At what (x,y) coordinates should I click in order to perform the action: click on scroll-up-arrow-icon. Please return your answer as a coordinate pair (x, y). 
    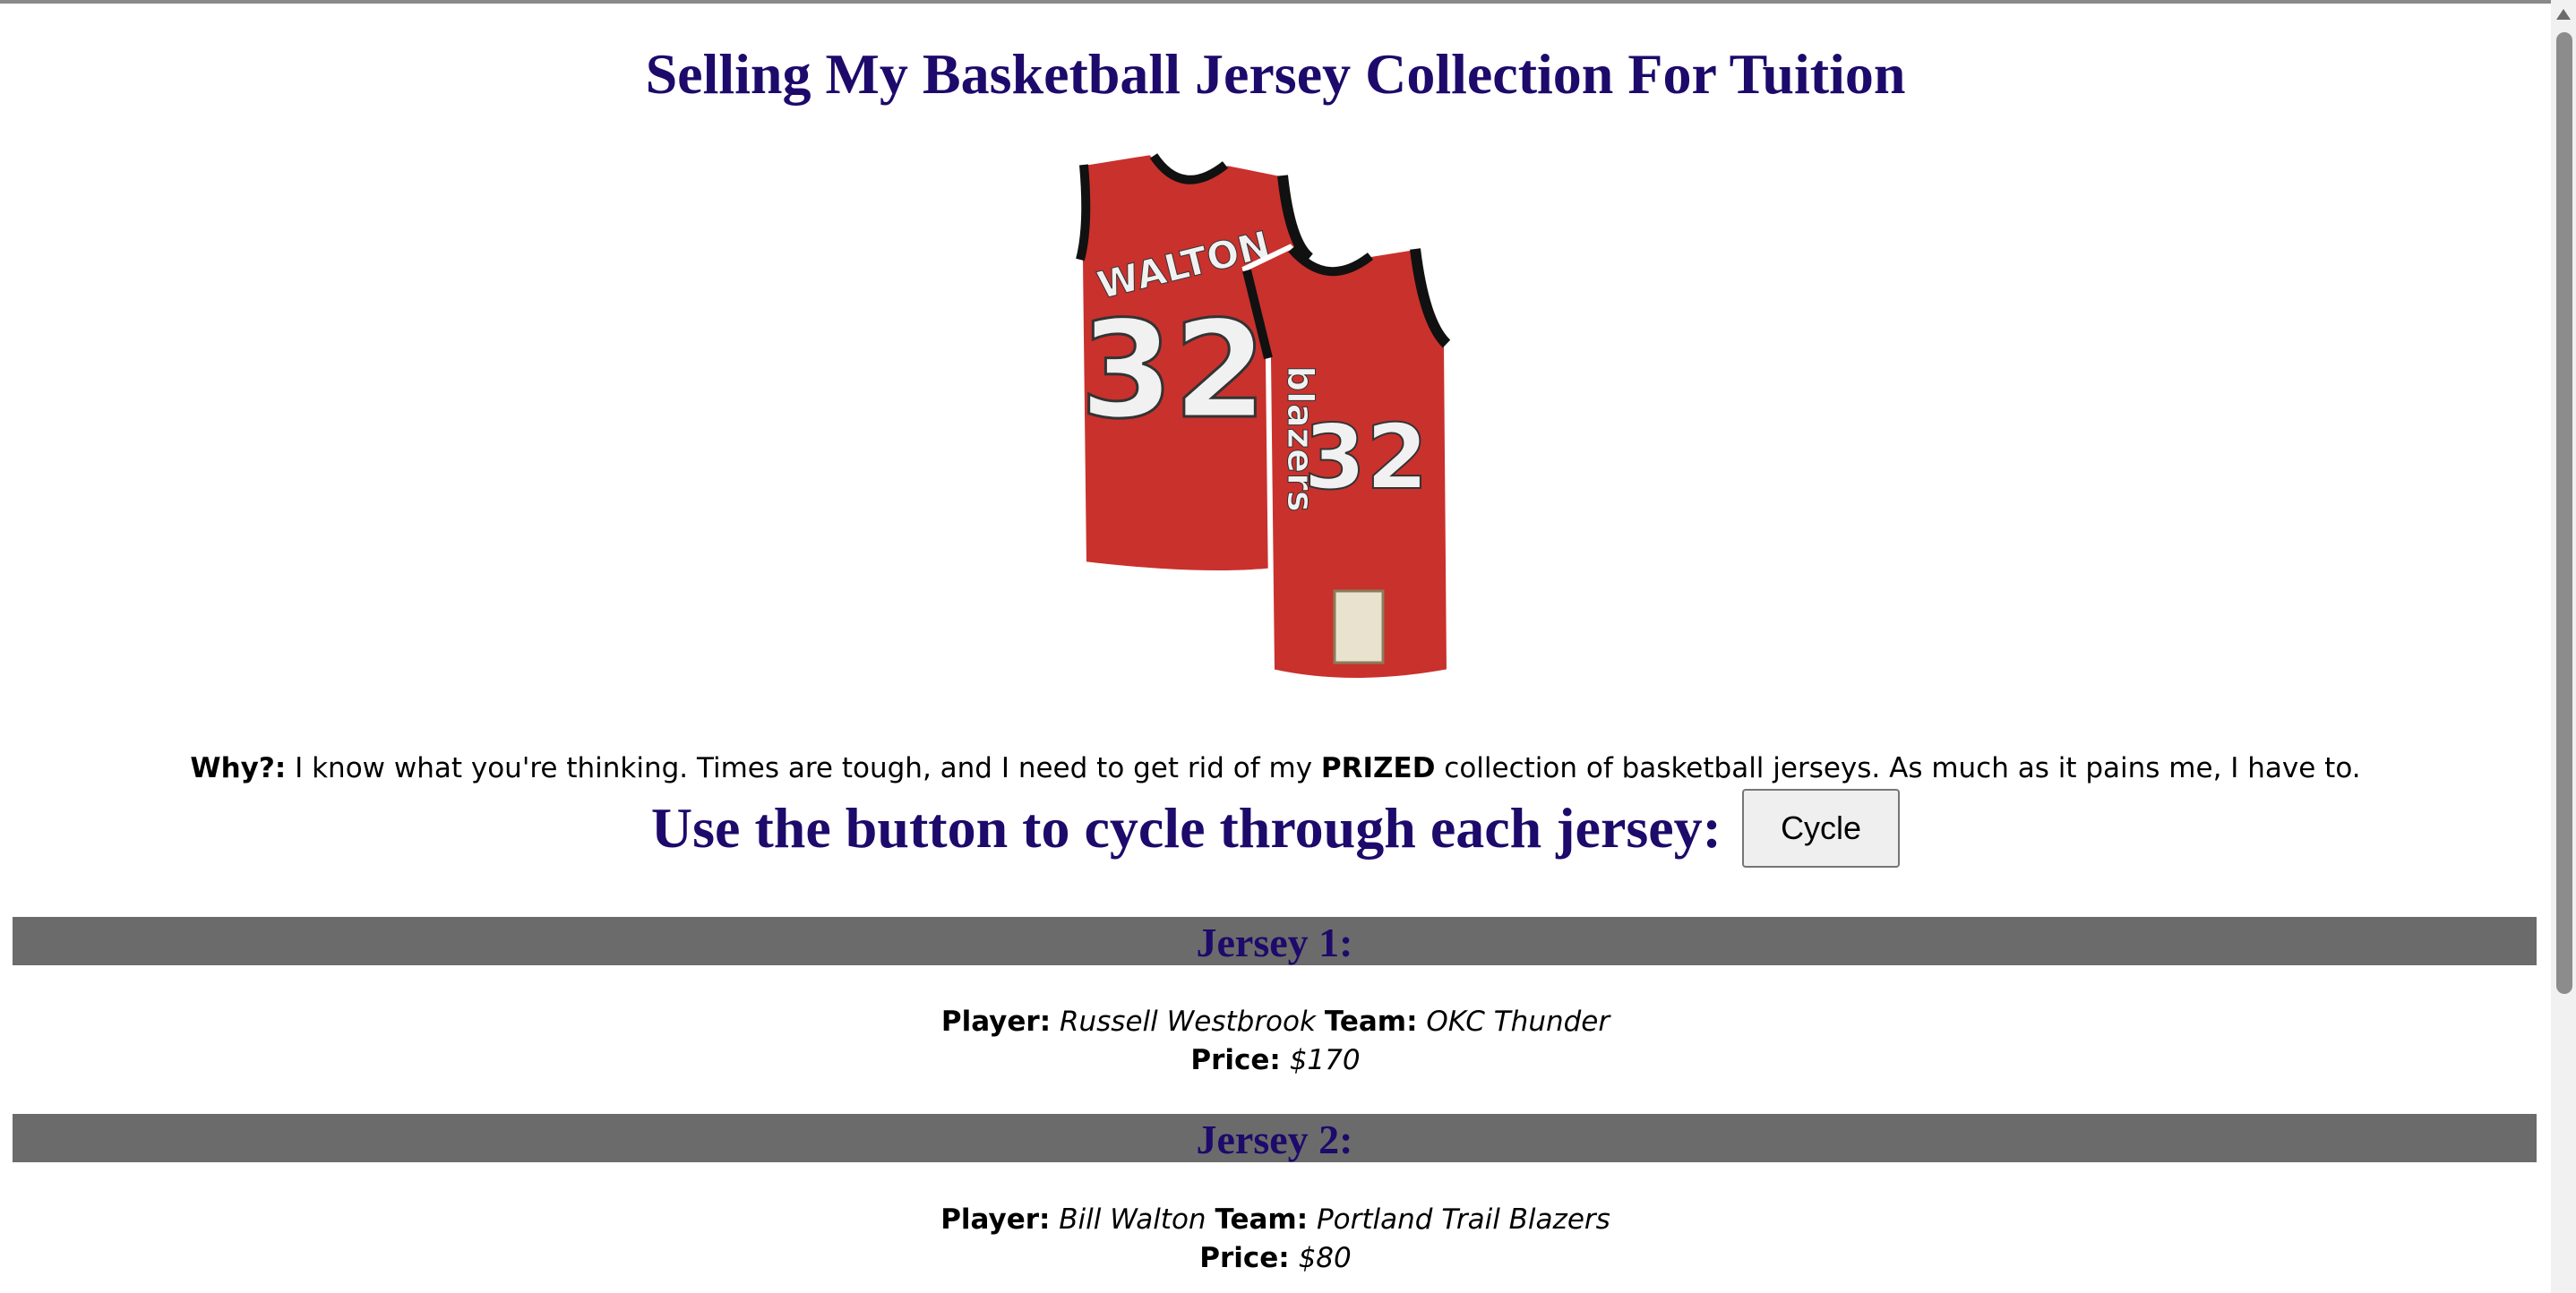
    Looking at the image, I should click on (2563, 14).